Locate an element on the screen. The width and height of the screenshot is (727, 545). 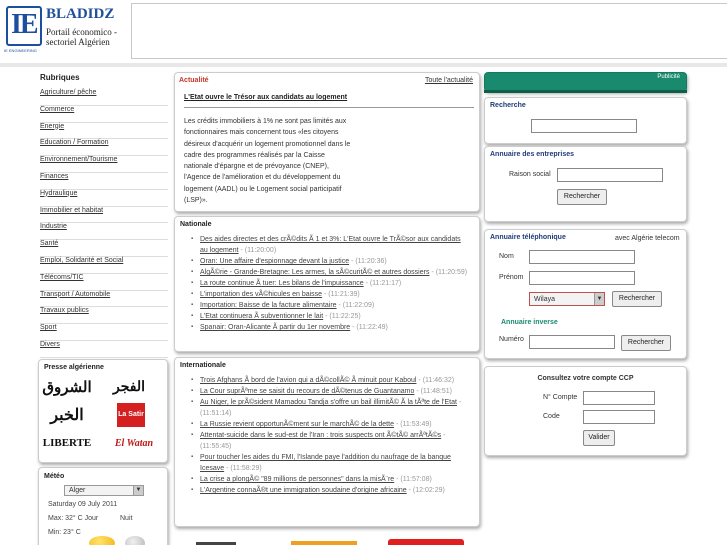
nom-input is located at coordinates (582, 257).